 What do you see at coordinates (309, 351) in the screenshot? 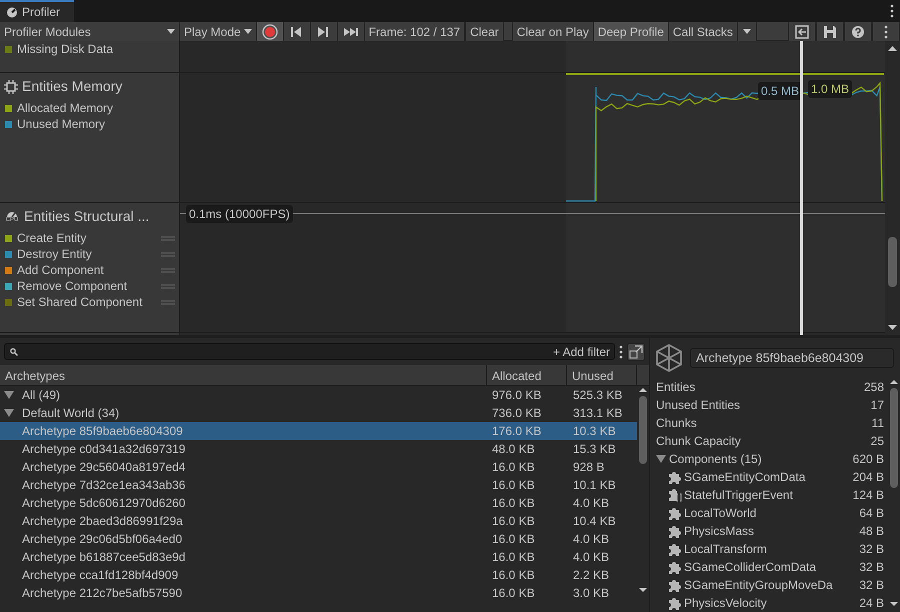
I see `search-field: + Add filter` at bounding box center [309, 351].